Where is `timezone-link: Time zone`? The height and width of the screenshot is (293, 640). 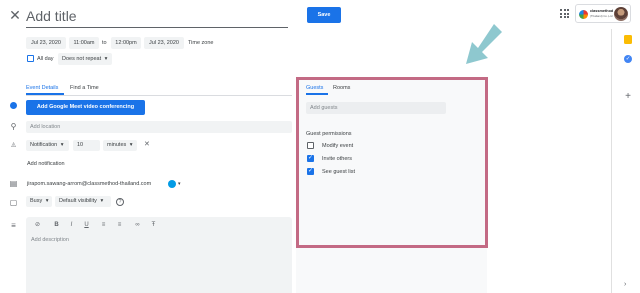
timezone-link: Time zone is located at coordinates (200, 43).